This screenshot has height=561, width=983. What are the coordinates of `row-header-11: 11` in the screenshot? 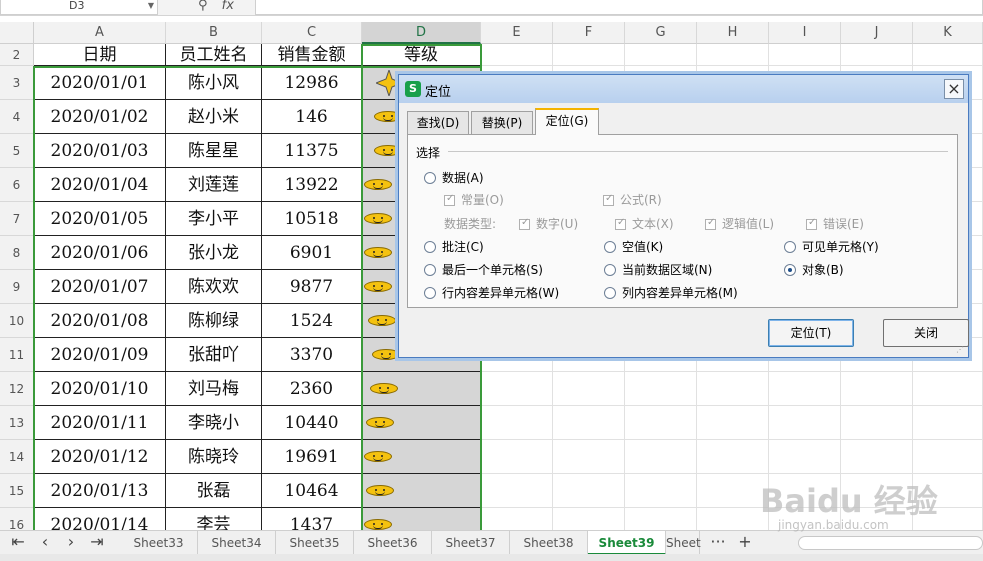 It's located at (17, 355).